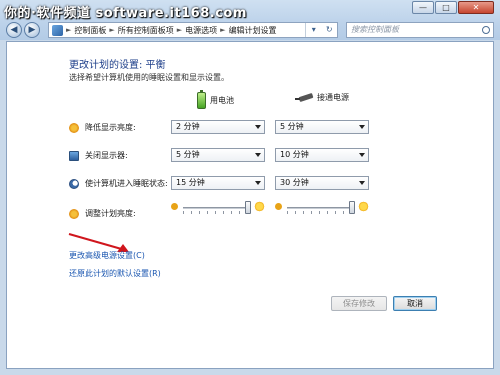  What do you see at coordinates (32, 30) in the screenshot?
I see `forward-button: ▶` at bounding box center [32, 30].